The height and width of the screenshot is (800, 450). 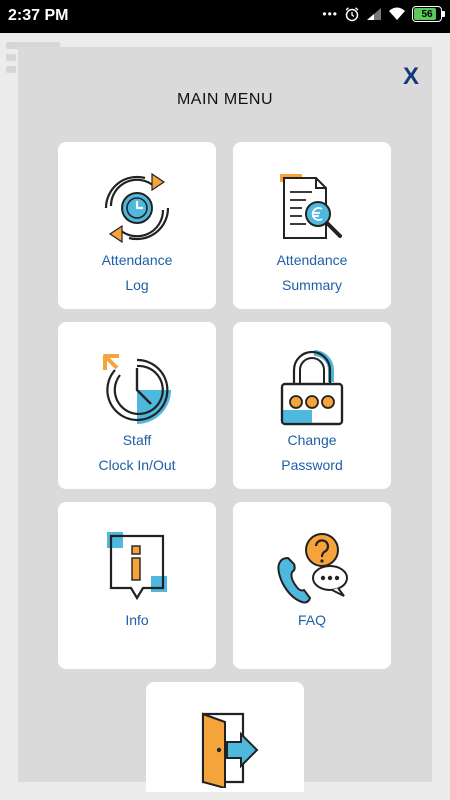 I want to click on tile-label-line1: Change, so click(x=312, y=440).